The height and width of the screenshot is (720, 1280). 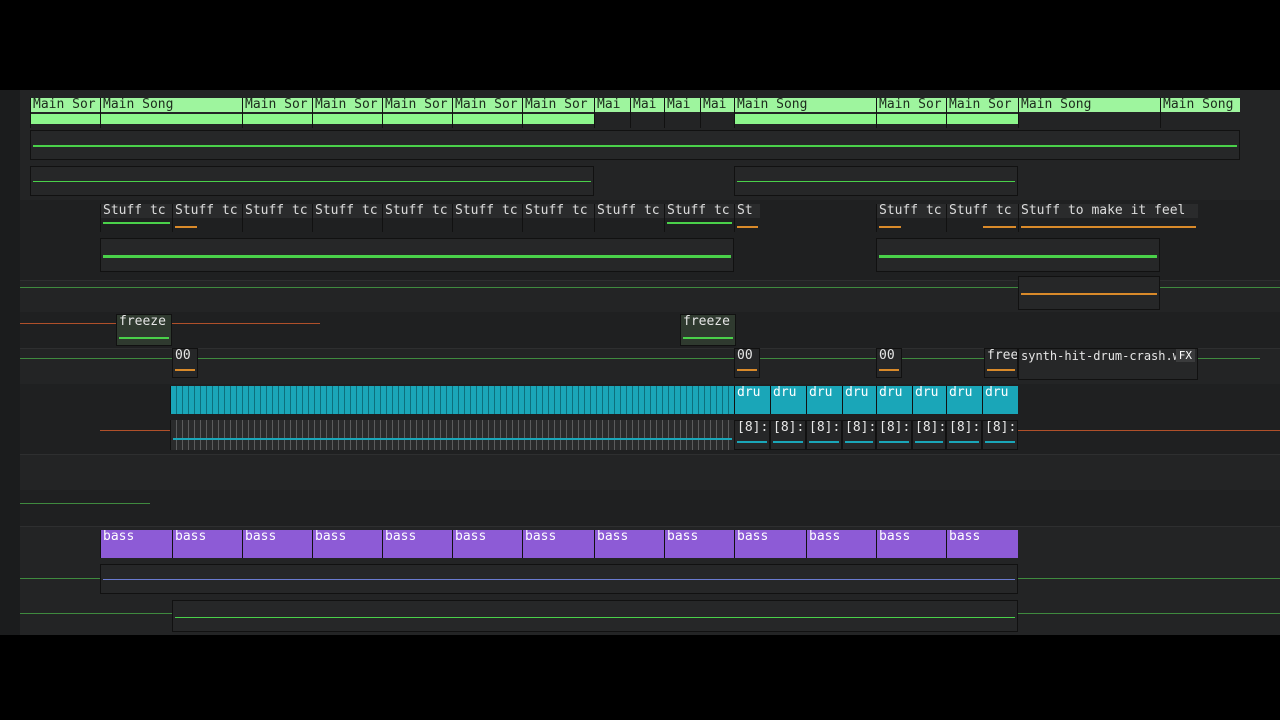 I want to click on freeze-clip: free, so click(x=1001, y=363).